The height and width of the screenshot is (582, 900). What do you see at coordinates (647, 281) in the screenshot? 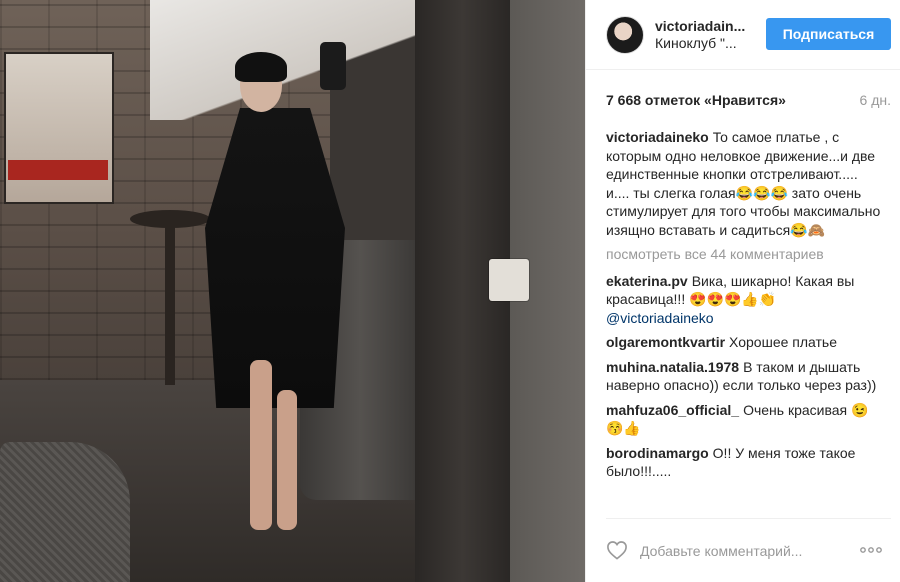
I see `comment-username: ekaterina.pv` at bounding box center [647, 281].